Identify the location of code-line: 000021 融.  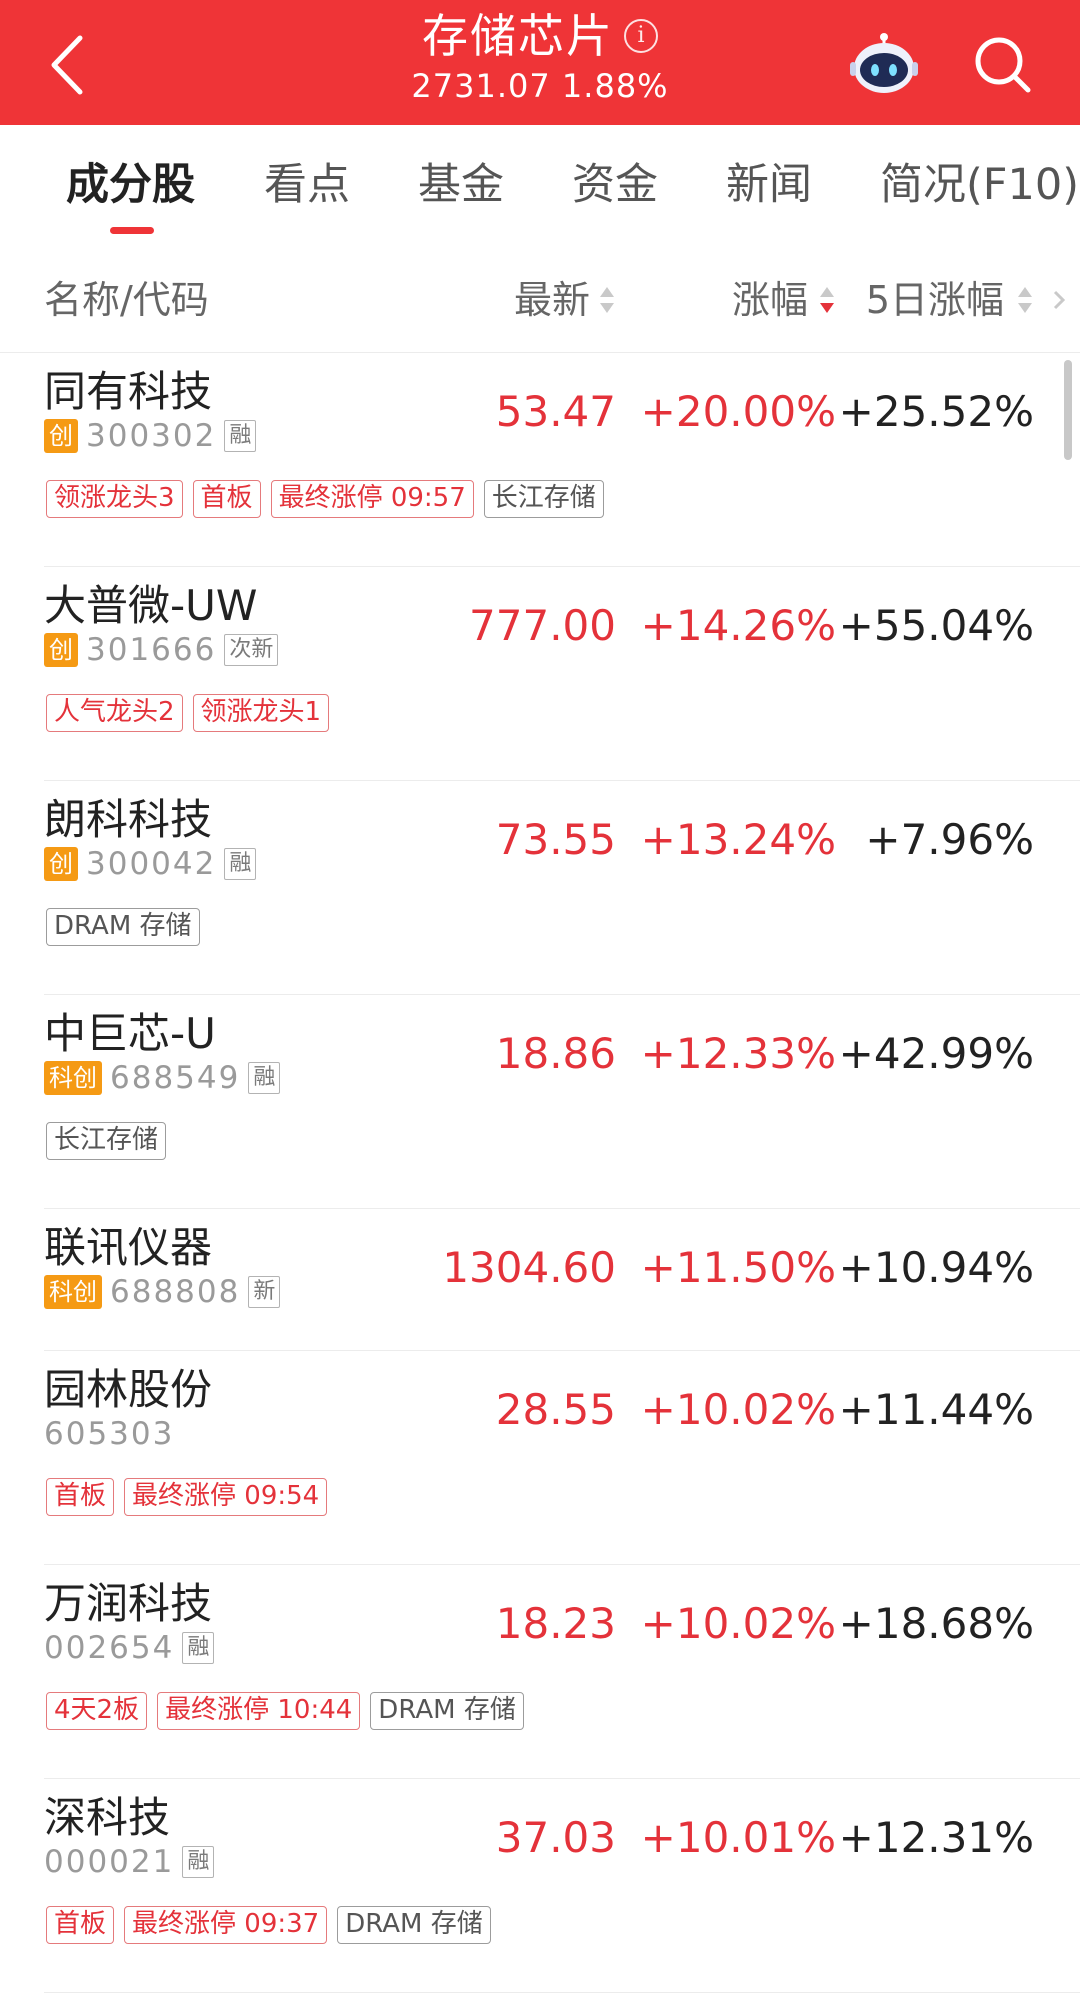
(129, 1862).